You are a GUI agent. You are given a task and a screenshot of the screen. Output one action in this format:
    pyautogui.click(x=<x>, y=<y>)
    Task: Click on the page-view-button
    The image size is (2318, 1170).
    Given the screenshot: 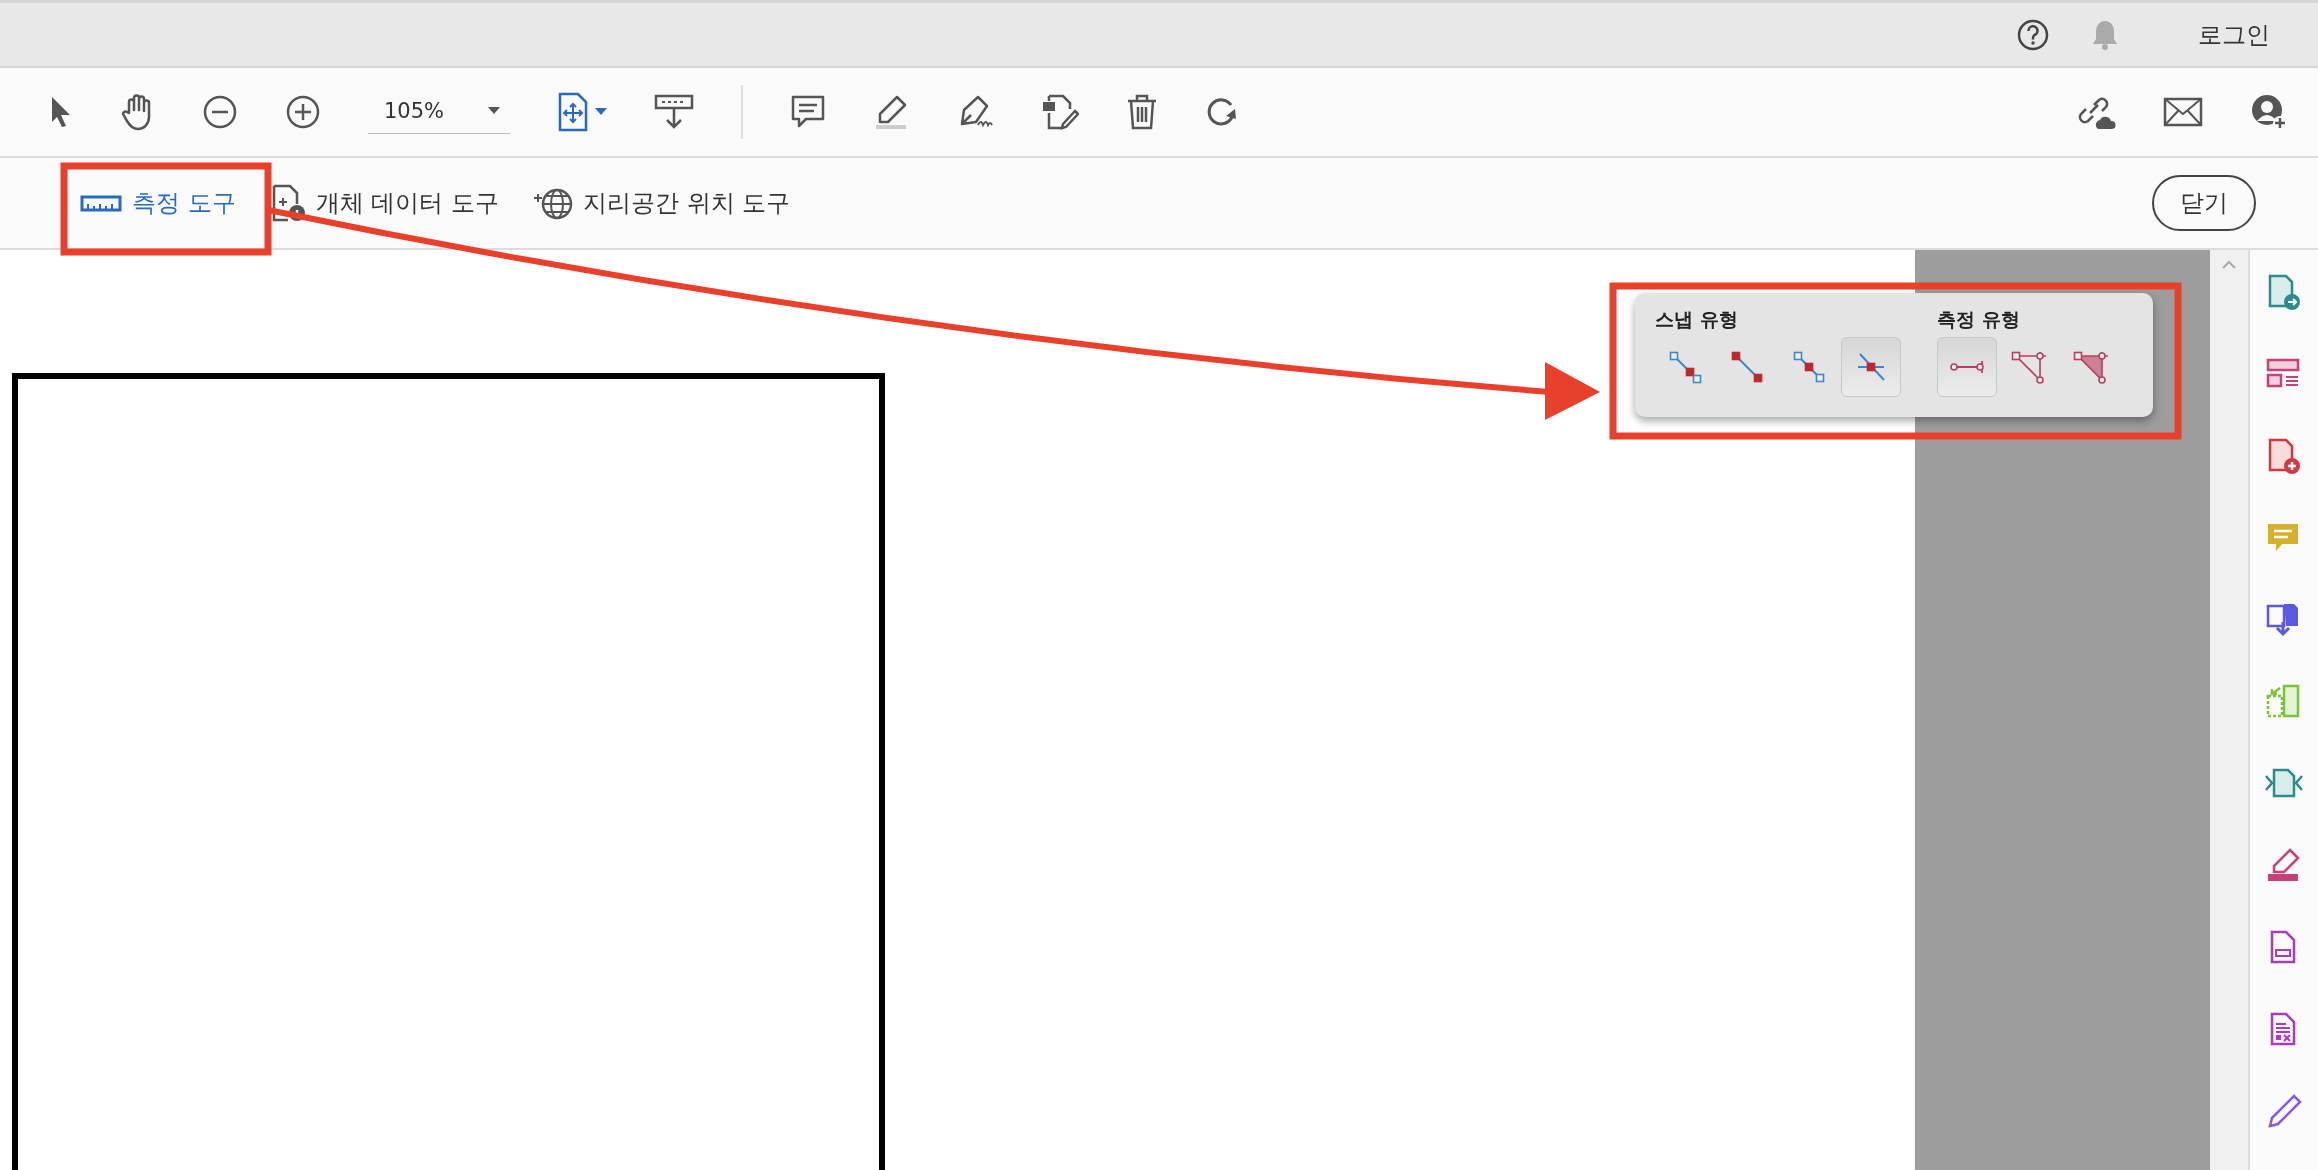 What is the action you would take?
    pyautogui.click(x=582, y=112)
    